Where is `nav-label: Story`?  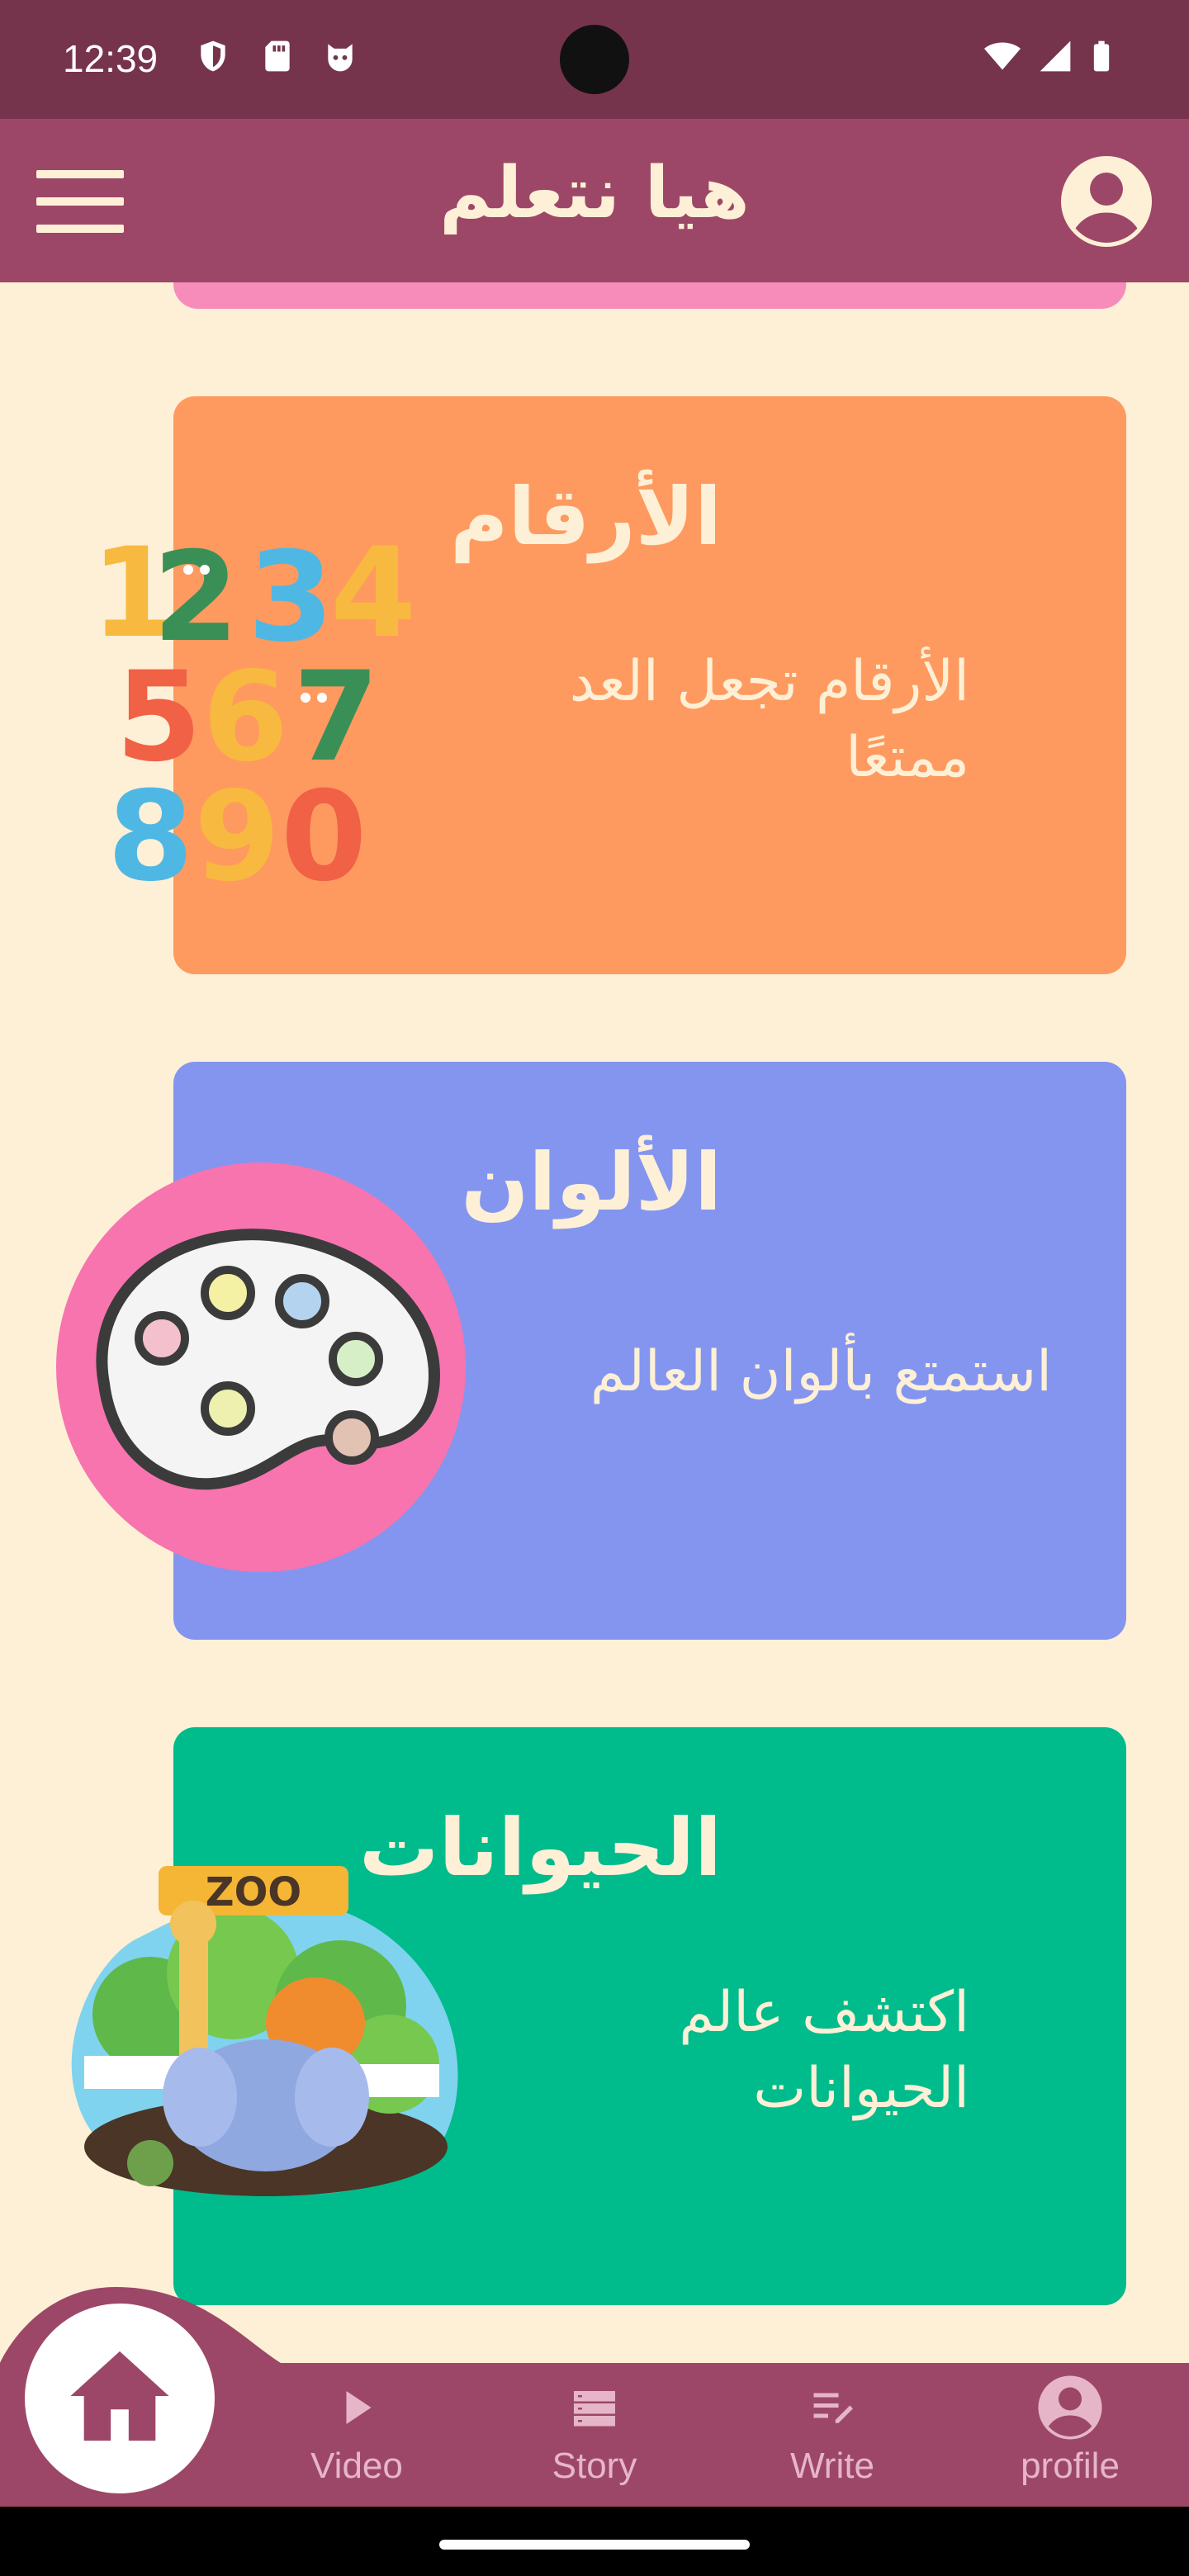 nav-label: Story is located at coordinates (594, 2466).